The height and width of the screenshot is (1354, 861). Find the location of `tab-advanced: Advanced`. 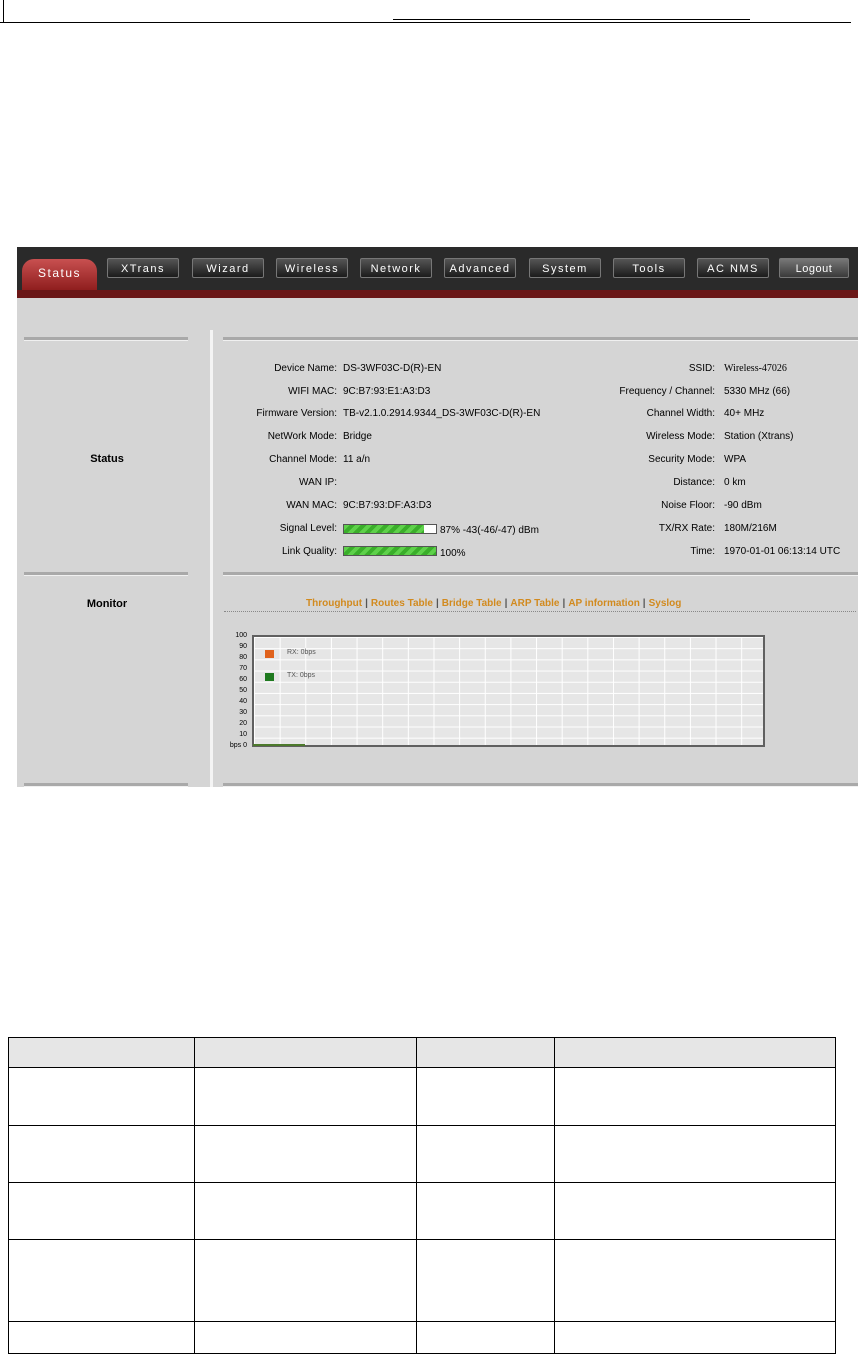

tab-advanced: Advanced is located at coordinates (480, 268).